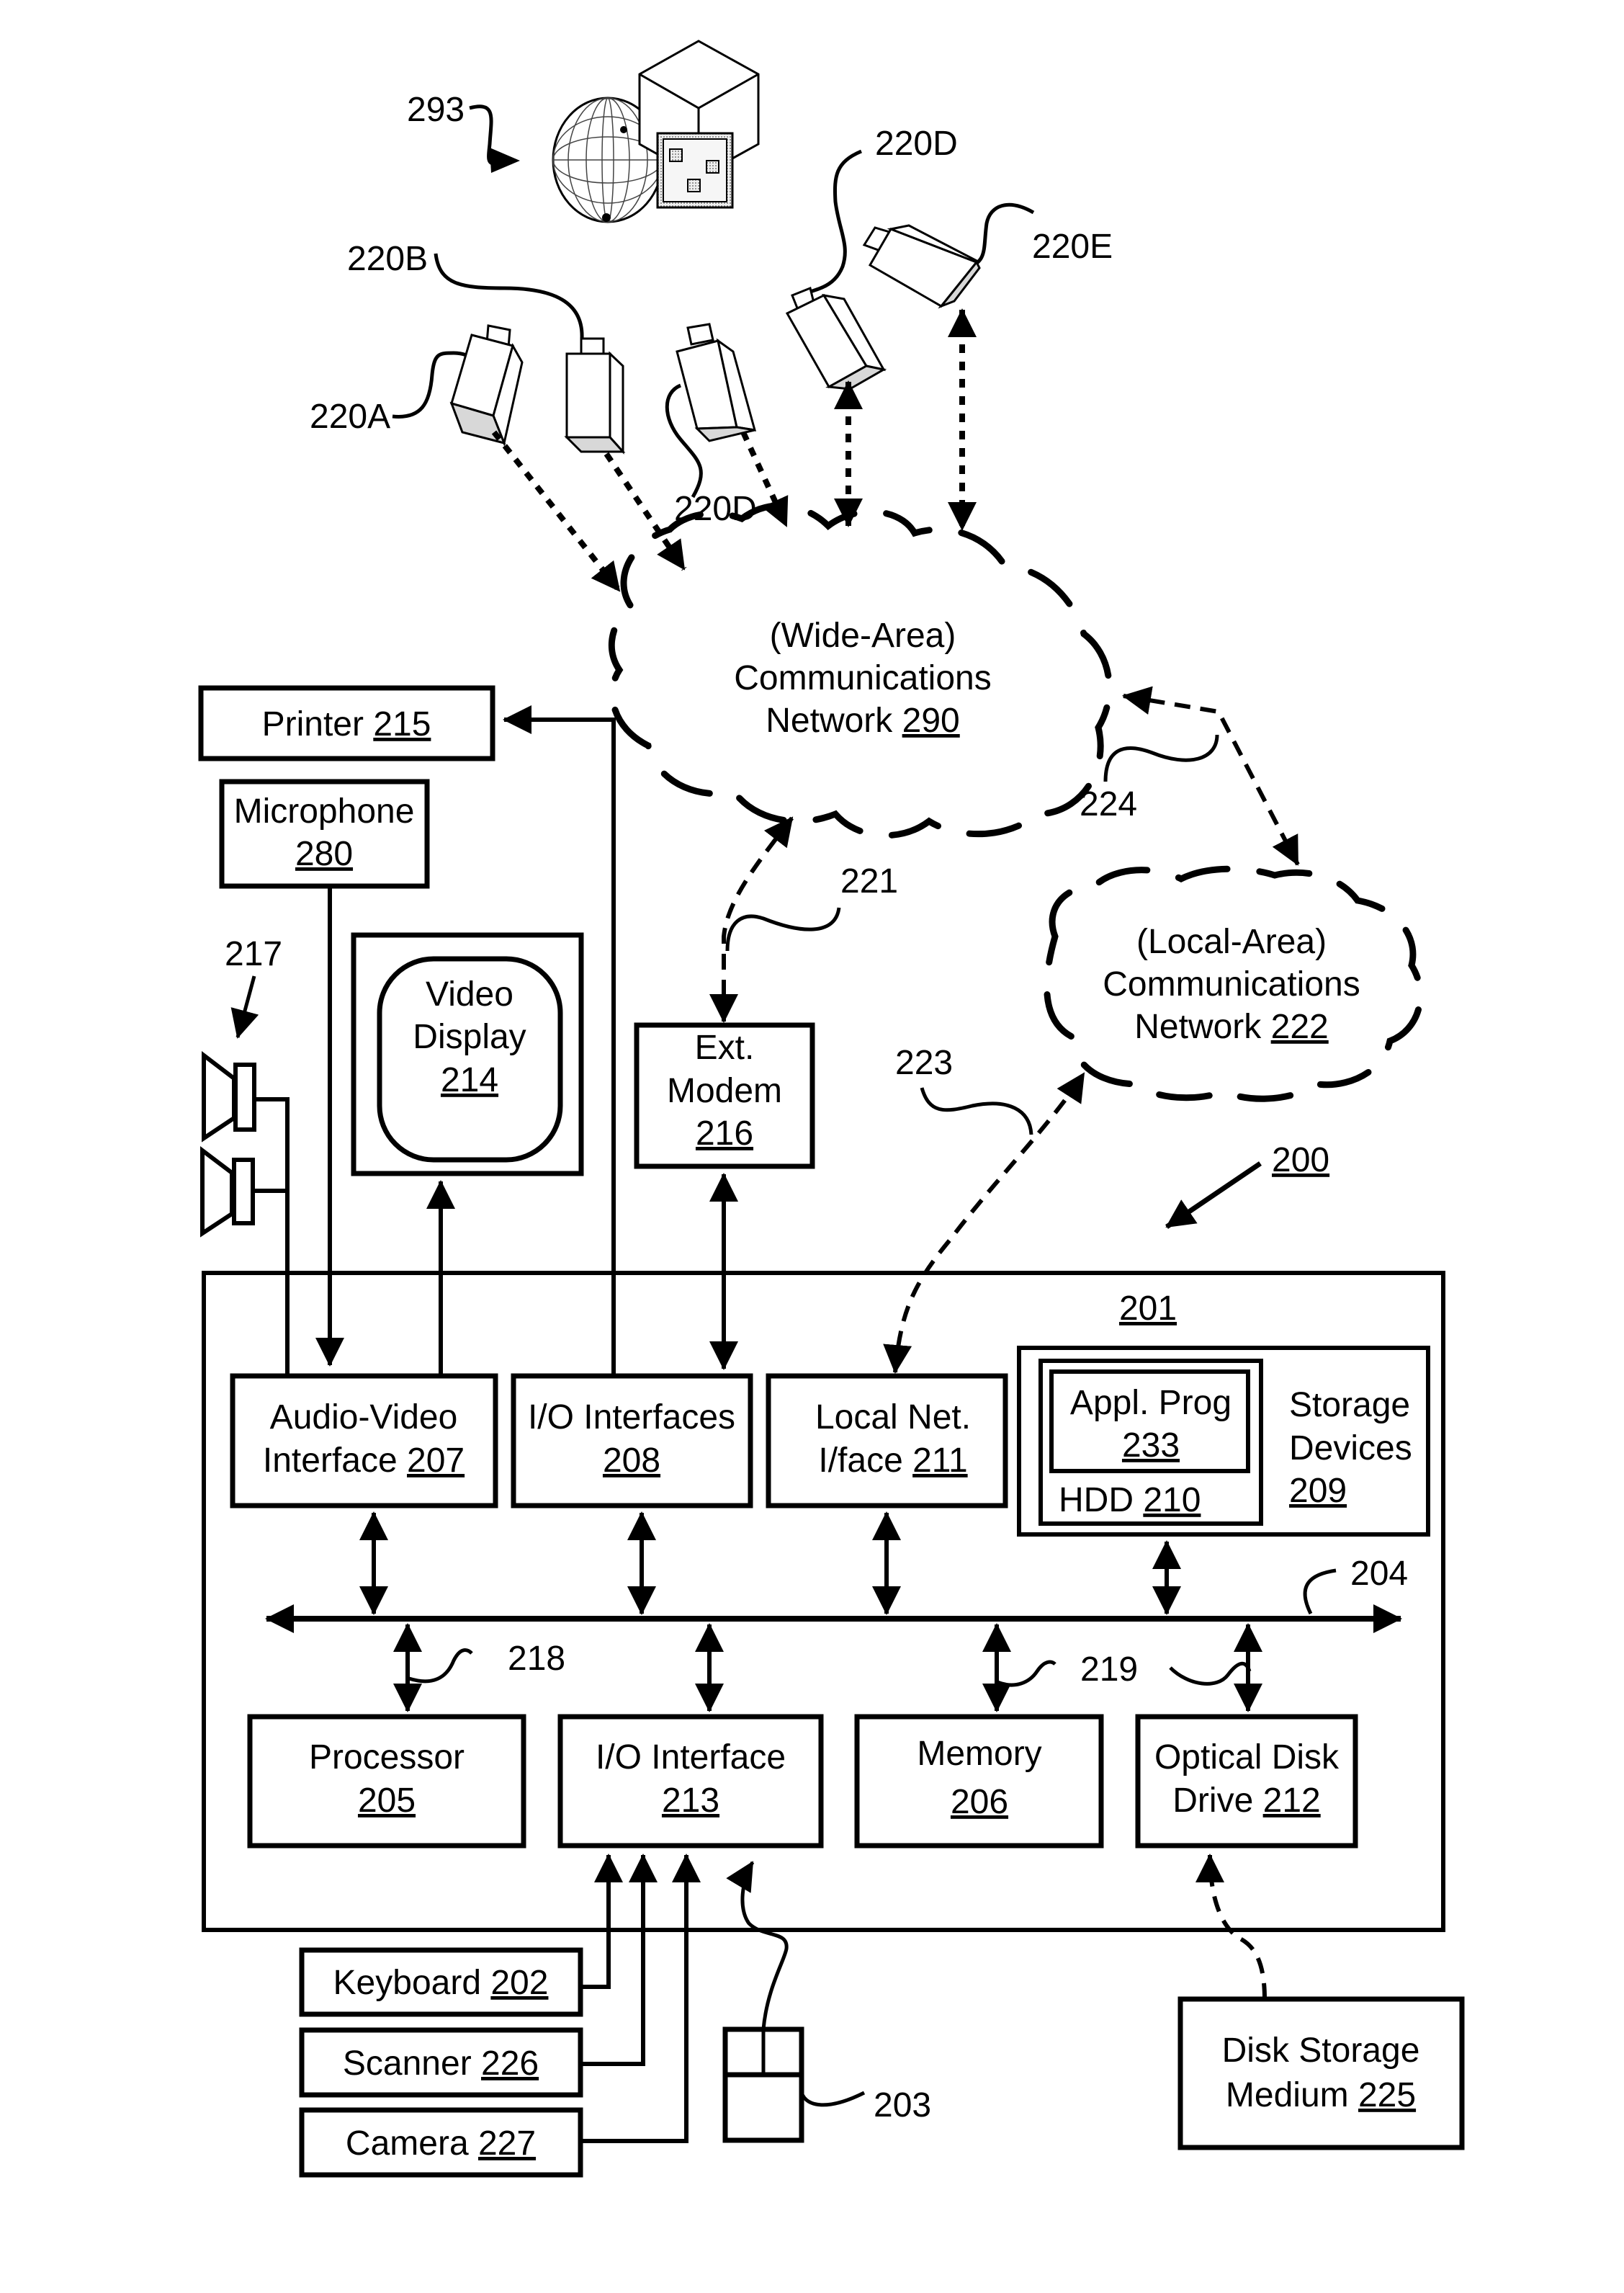 Image resolution: width=1624 pixels, height=2293 pixels. What do you see at coordinates (1321, 2073) in the screenshot?
I see `disk-storage-medium: Disk Storage Medium 225` at bounding box center [1321, 2073].